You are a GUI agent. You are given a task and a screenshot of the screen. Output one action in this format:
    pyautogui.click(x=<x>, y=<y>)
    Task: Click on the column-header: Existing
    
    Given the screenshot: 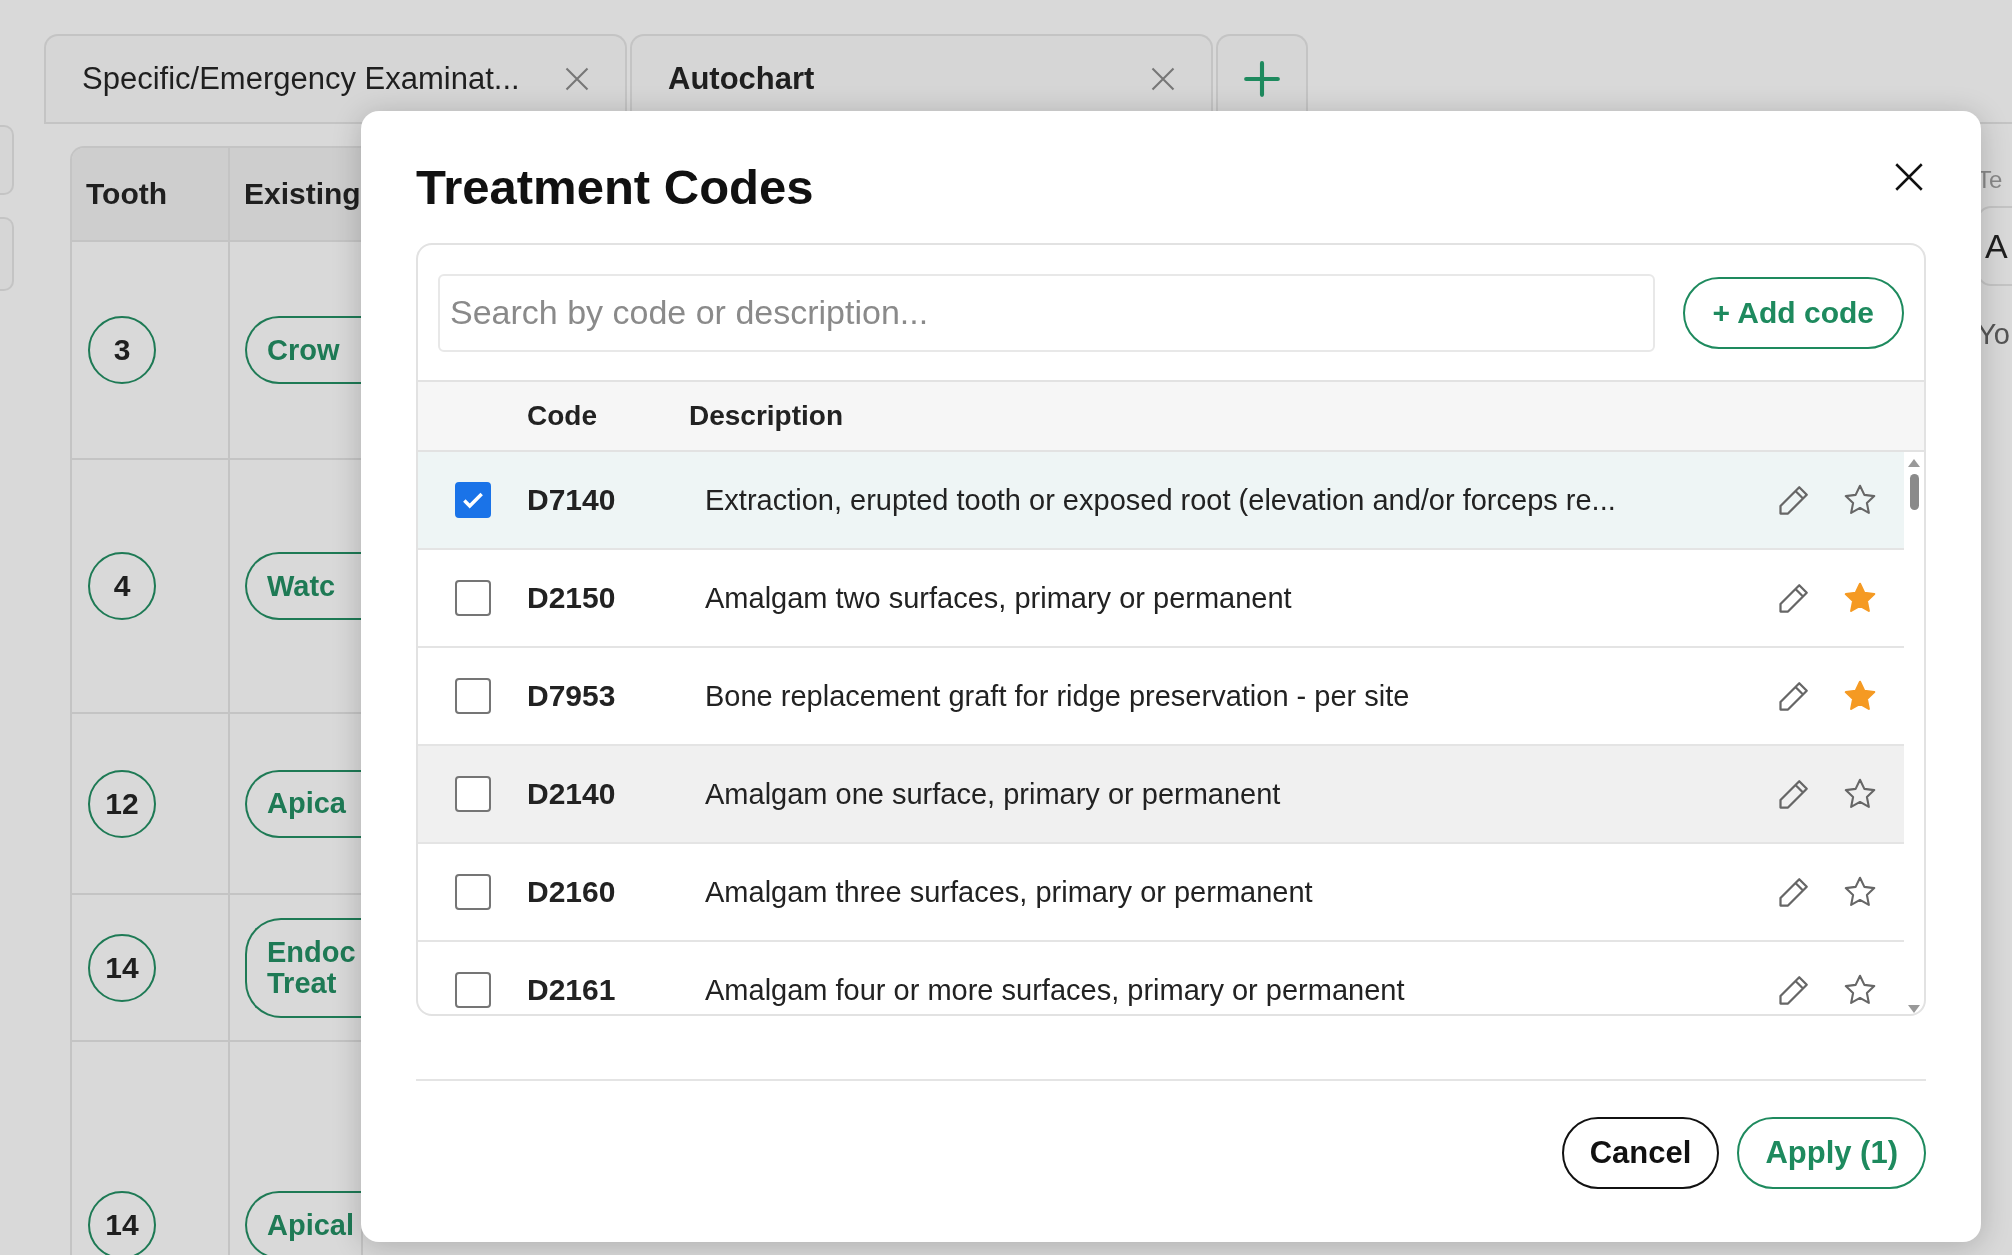 What is the action you would take?
    pyautogui.click(x=296, y=195)
    